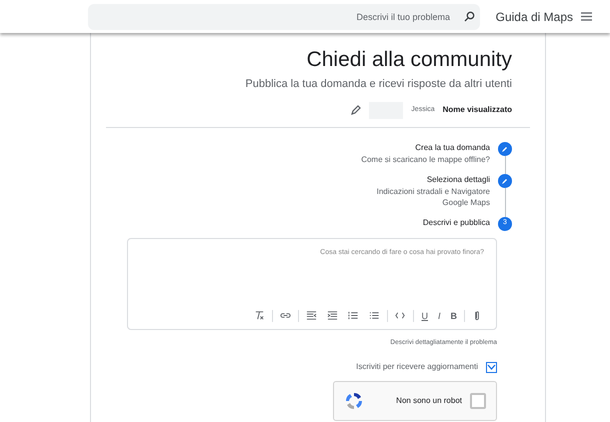  Describe the element at coordinates (477, 110) in the screenshot. I see `display-name-label: Nome visualizzato` at that location.